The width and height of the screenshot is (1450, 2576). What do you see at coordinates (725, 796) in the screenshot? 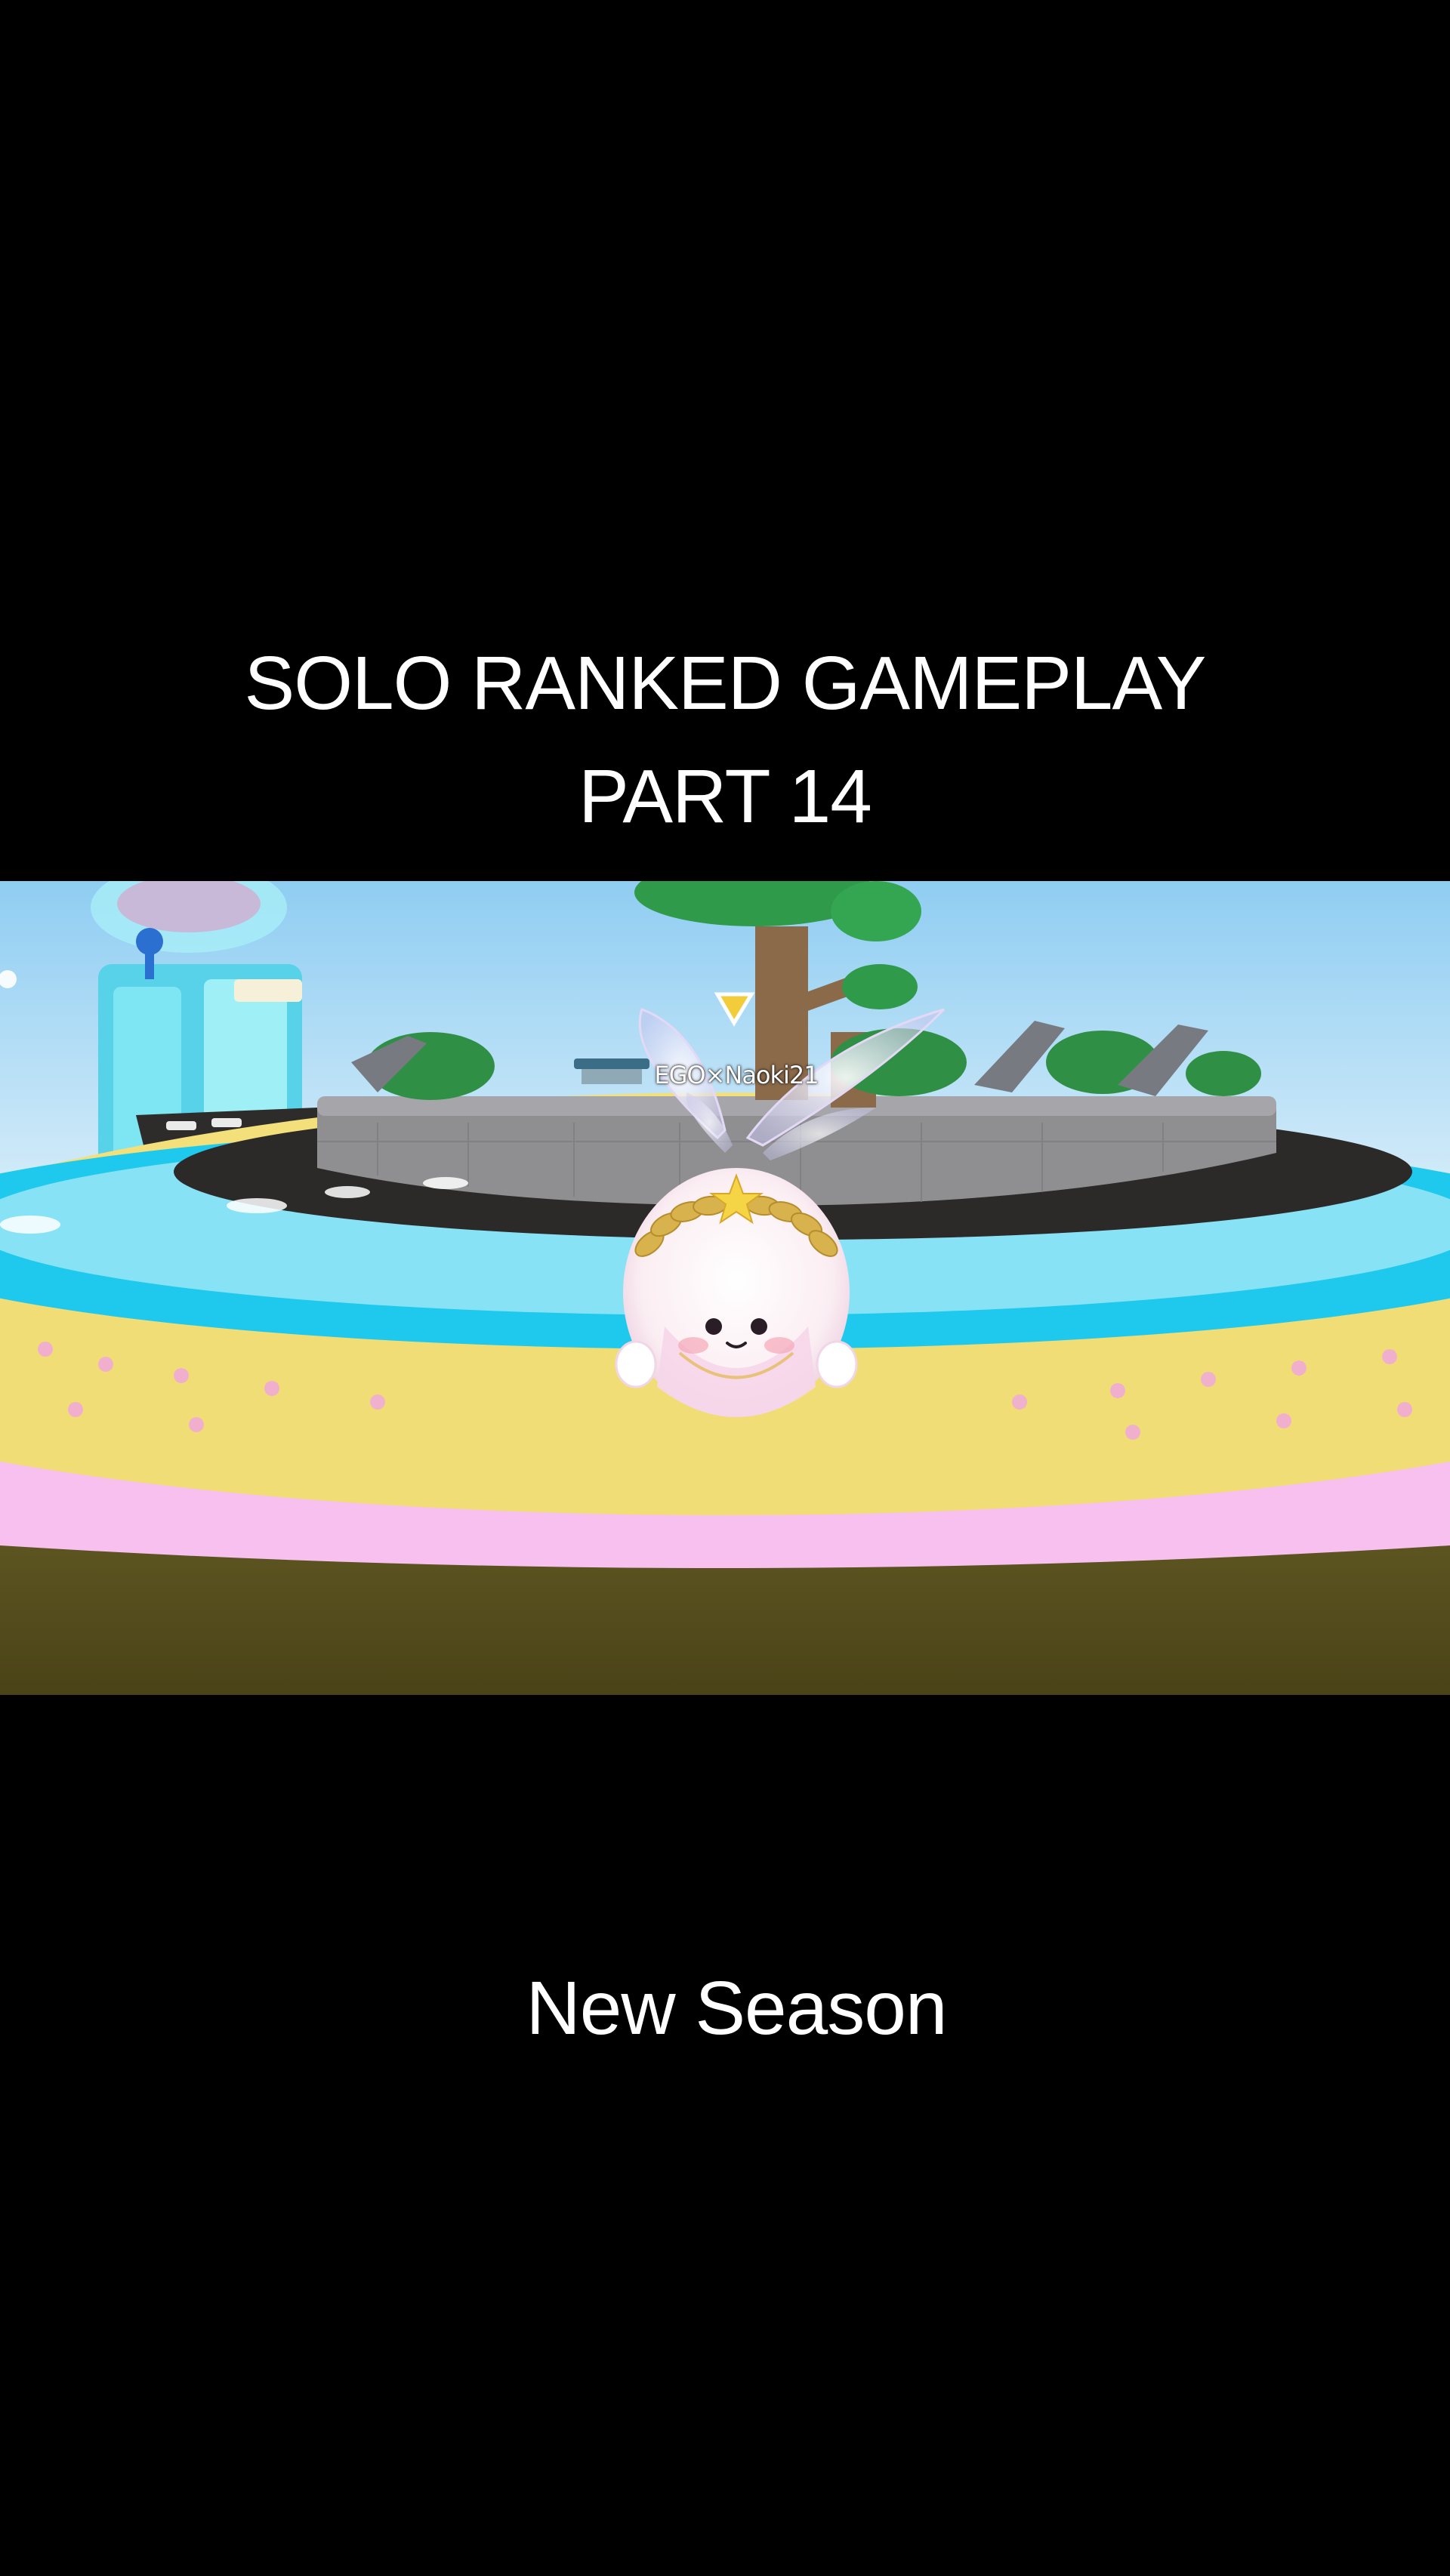
I see `title-line-2: PART 14` at bounding box center [725, 796].